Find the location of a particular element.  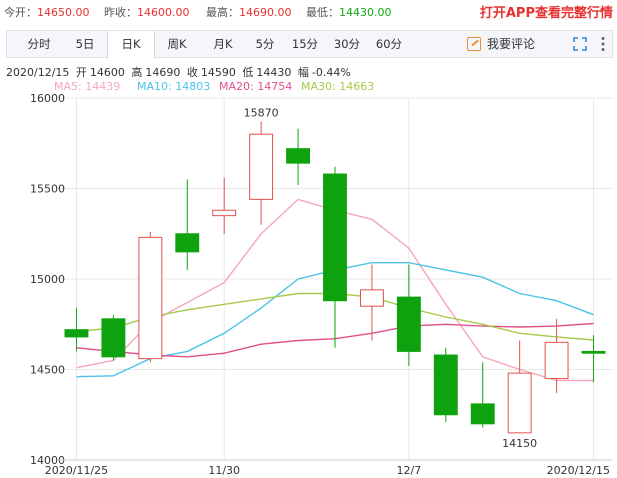

x-tick-label: 11/30 is located at coordinates (224, 470).